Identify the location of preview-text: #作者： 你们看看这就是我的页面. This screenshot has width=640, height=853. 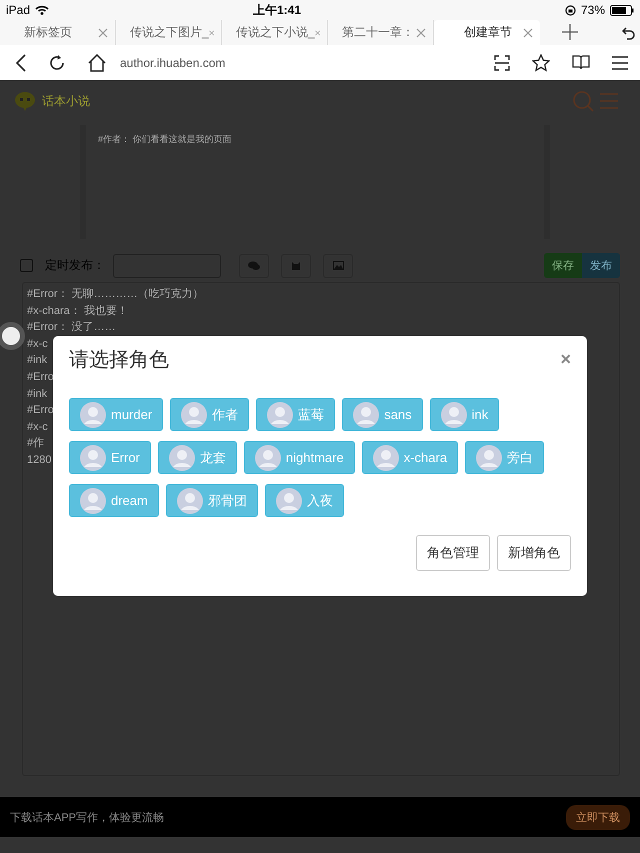
(165, 139).